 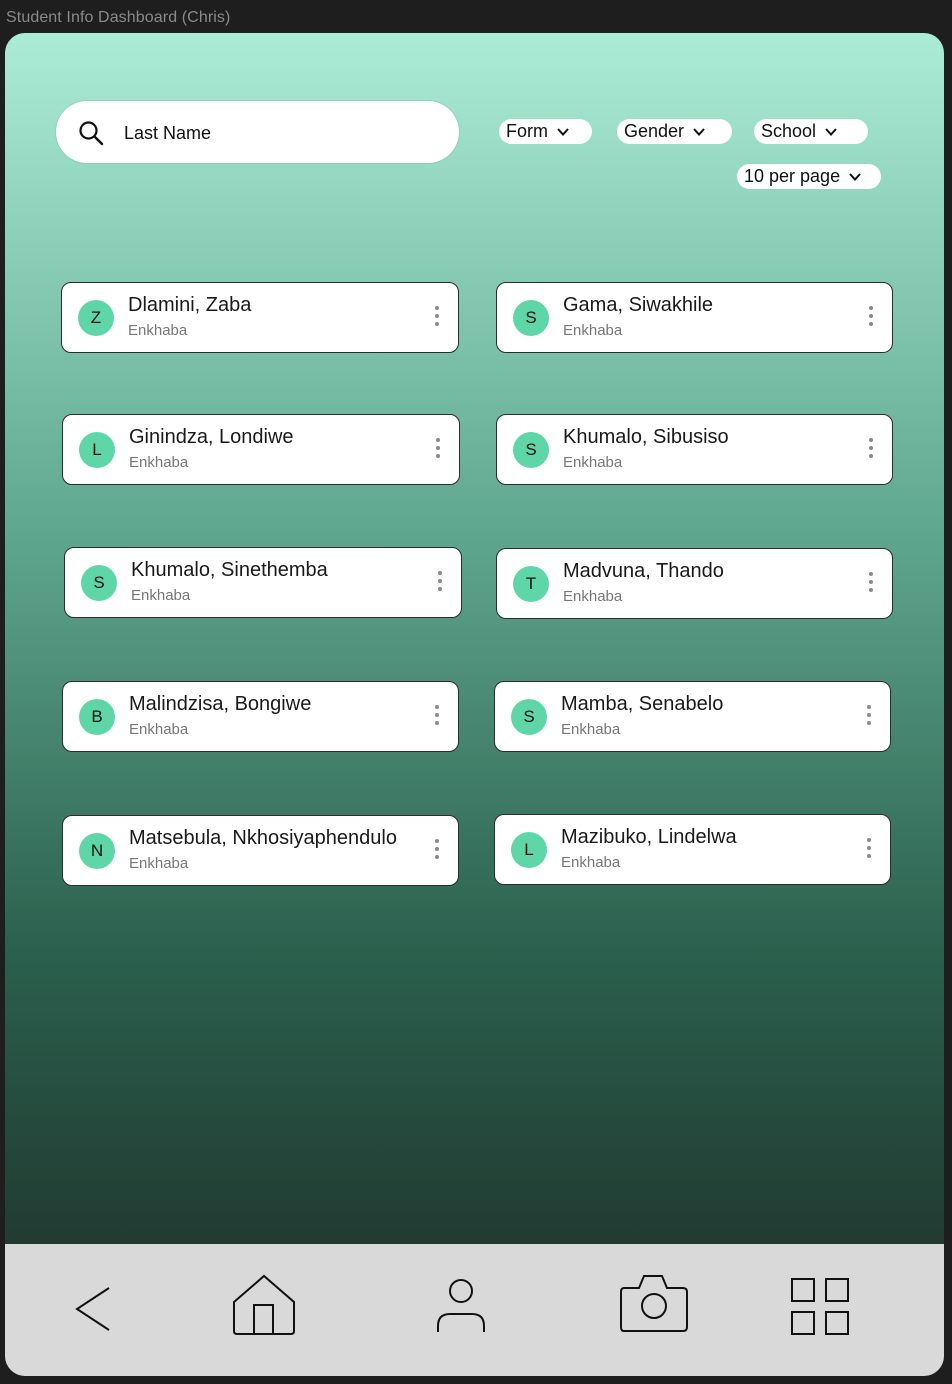 What do you see at coordinates (694, 317) in the screenshot?
I see `student-card: S Gama, Siwakhile Enkhaba` at bounding box center [694, 317].